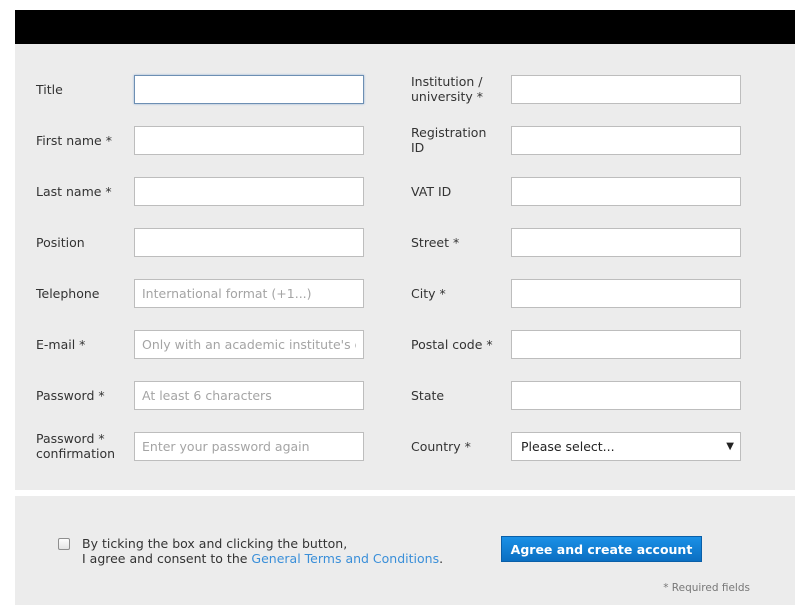 The image size is (807, 605). I want to click on institution-label: Institution / university *, so click(447, 89).